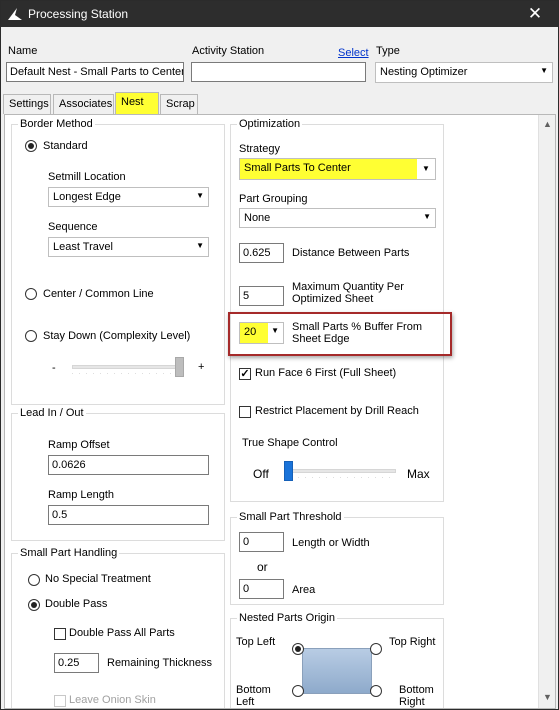  What do you see at coordinates (83, 247) in the screenshot?
I see `sequence-value: Least Travel` at bounding box center [83, 247].